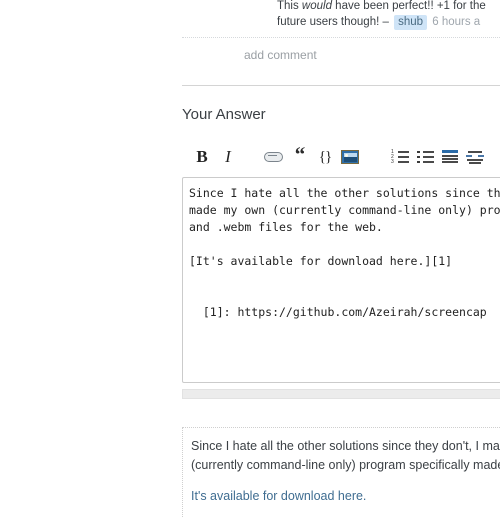 The height and width of the screenshot is (517, 500). Describe the element at coordinates (280, 55) in the screenshot. I see `add-comment-link: add comment` at that location.